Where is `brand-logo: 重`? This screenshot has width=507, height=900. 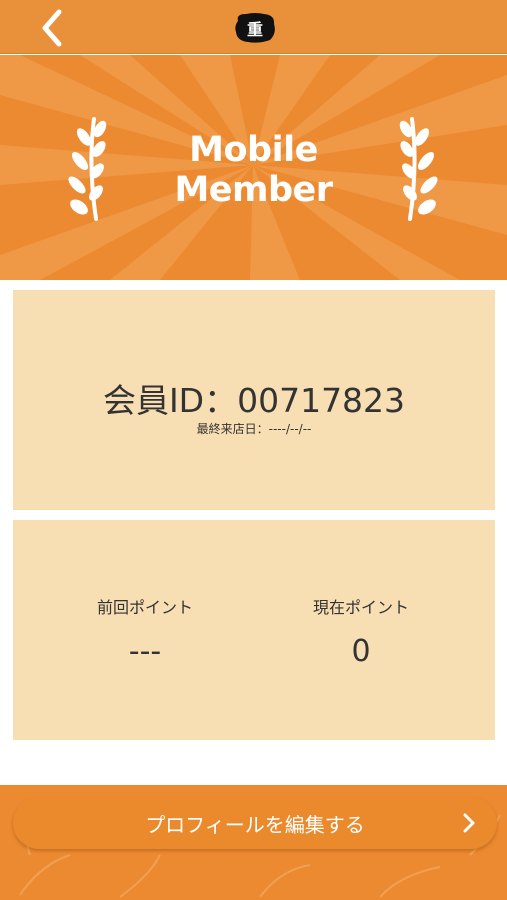 brand-logo: 重 is located at coordinates (255, 28).